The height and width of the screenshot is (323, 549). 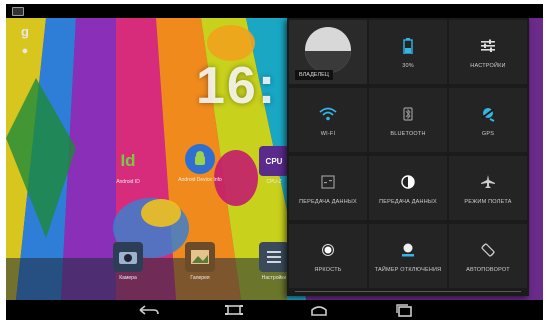 What do you see at coordinates (328, 182) in the screenshot?
I see `mobile-data-icon` at bounding box center [328, 182].